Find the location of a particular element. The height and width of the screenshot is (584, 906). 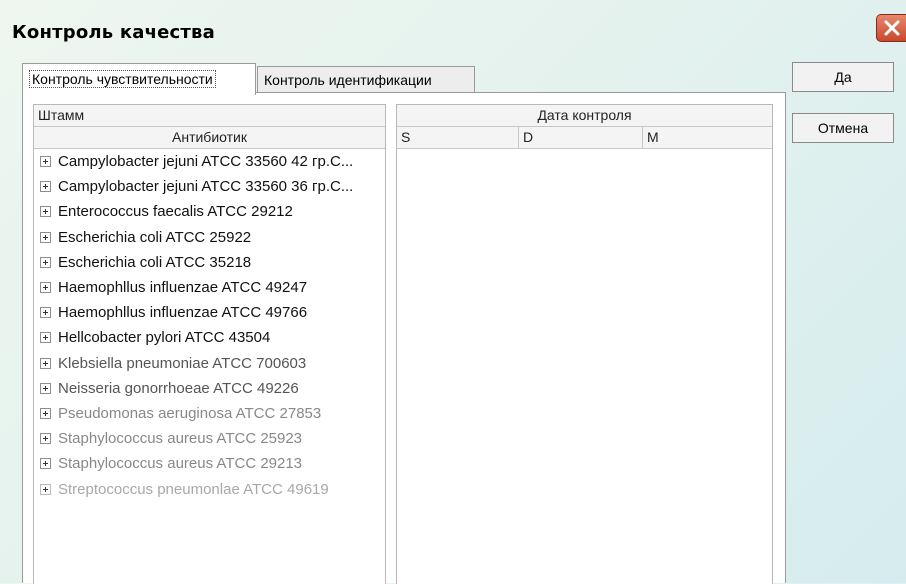

column-header-row: S D M is located at coordinates (584, 138).